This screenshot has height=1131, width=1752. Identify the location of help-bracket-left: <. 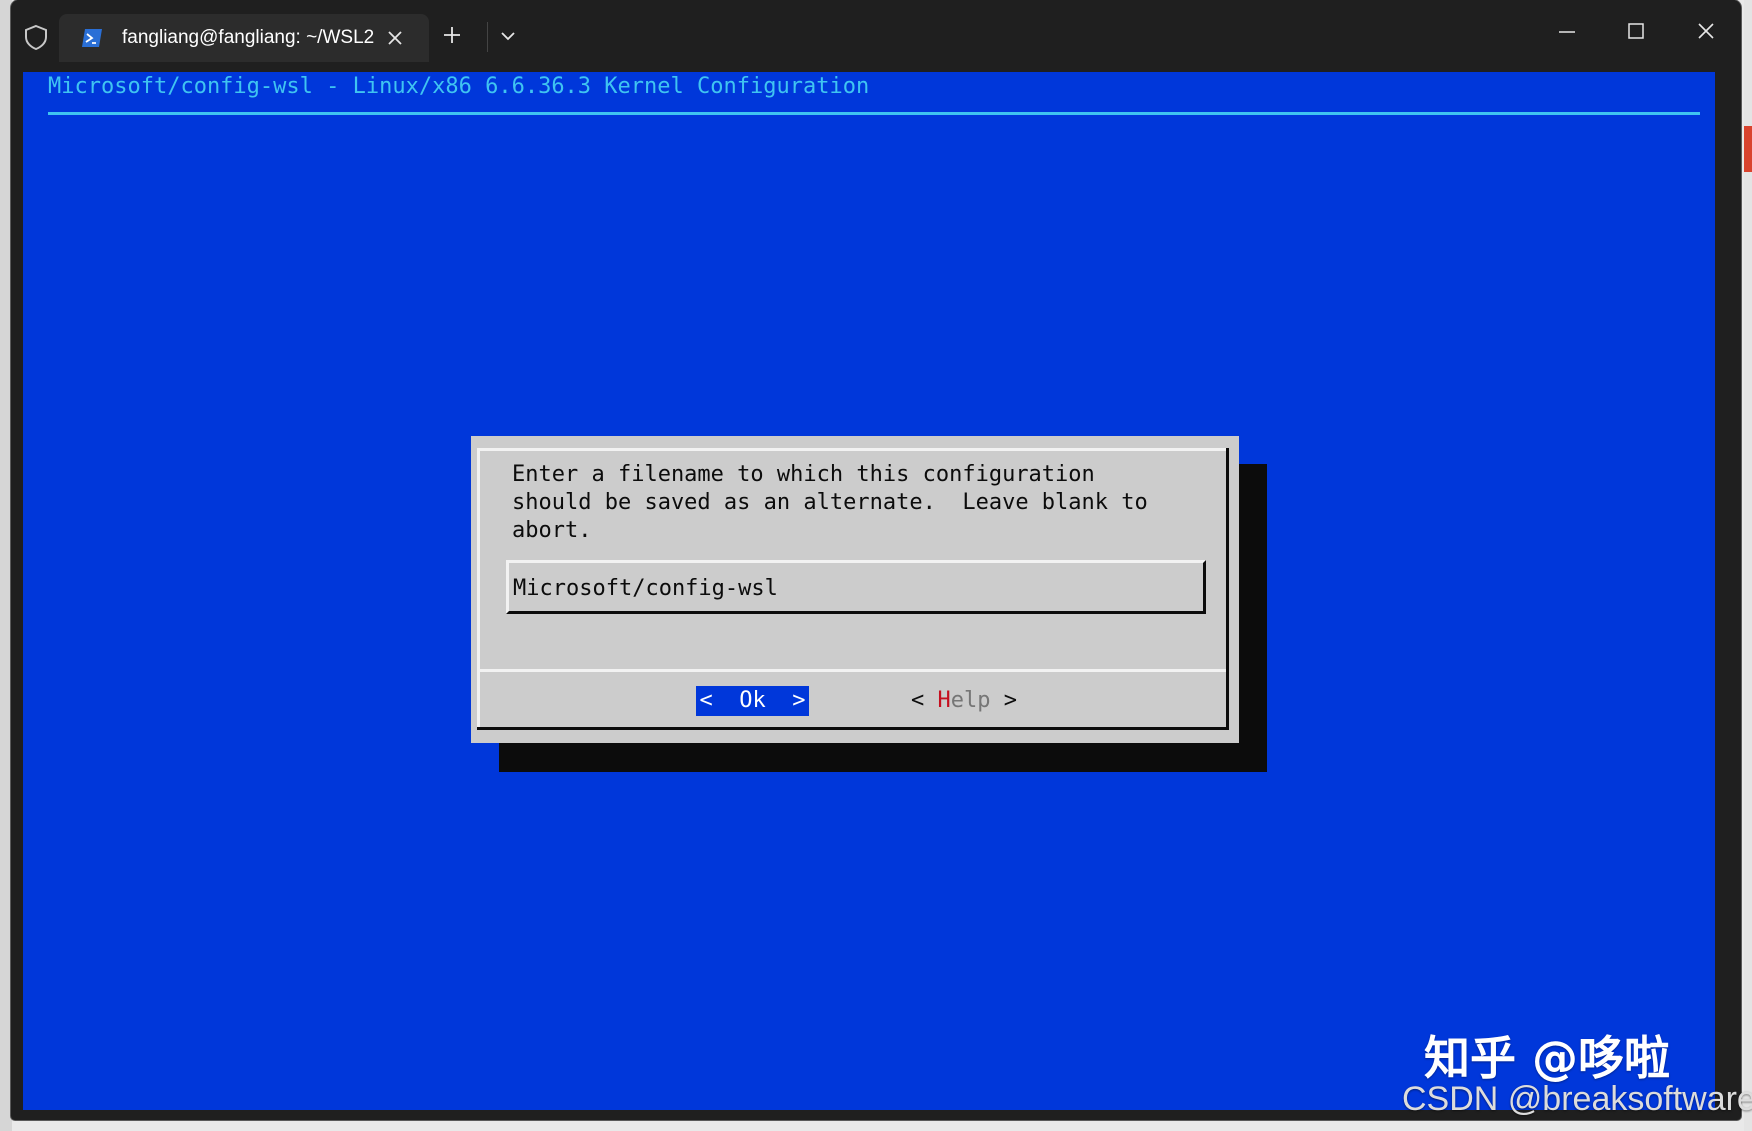
(924, 700).